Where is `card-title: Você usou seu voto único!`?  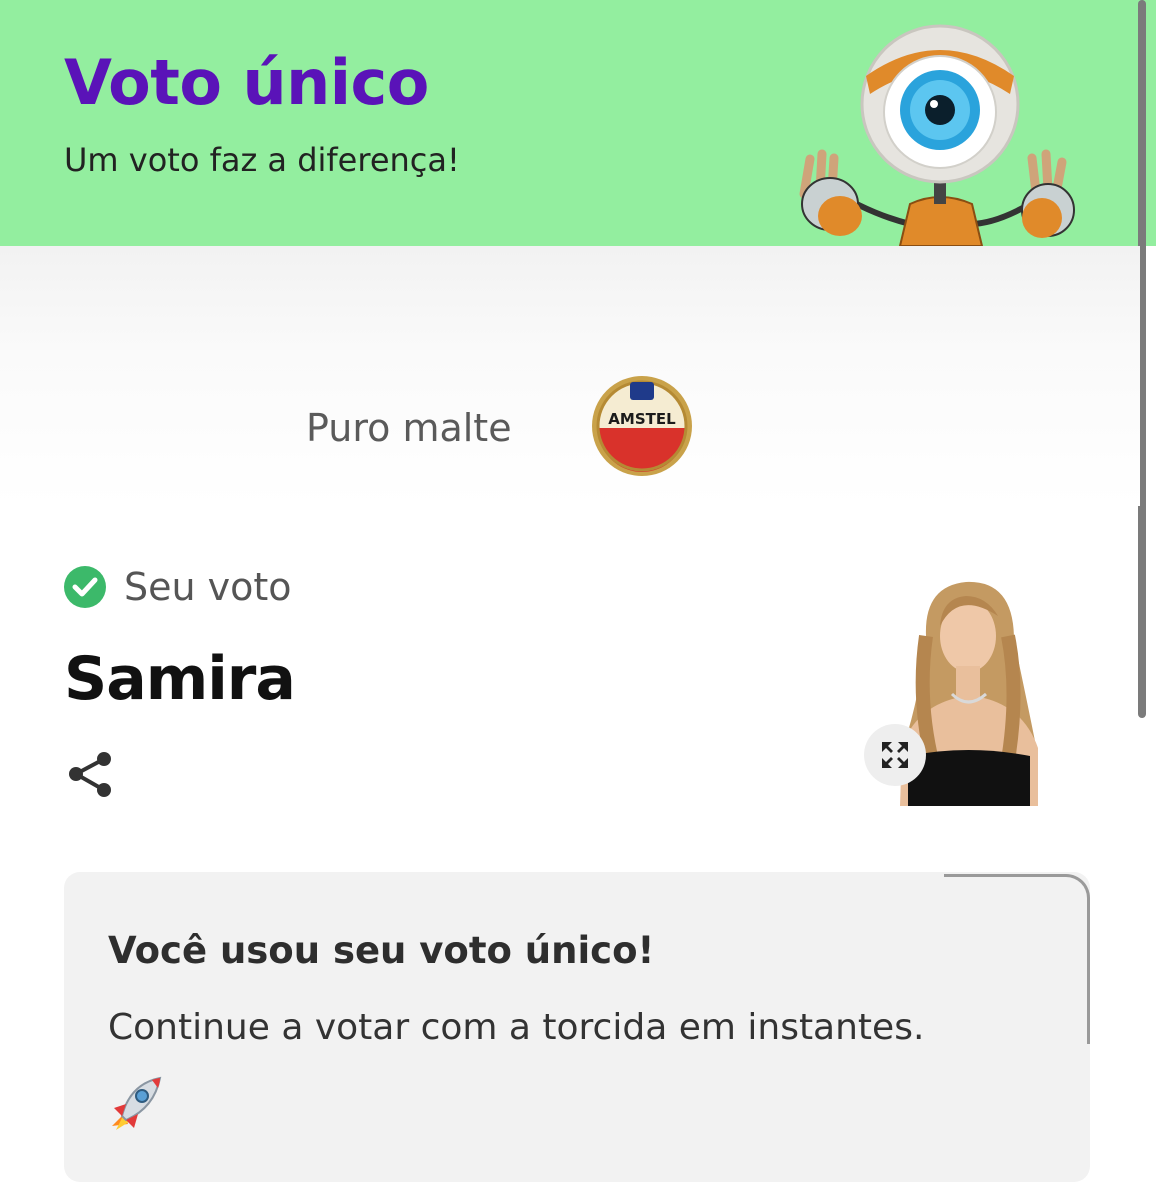 card-title: Você usou seu voto único! is located at coordinates (381, 950).